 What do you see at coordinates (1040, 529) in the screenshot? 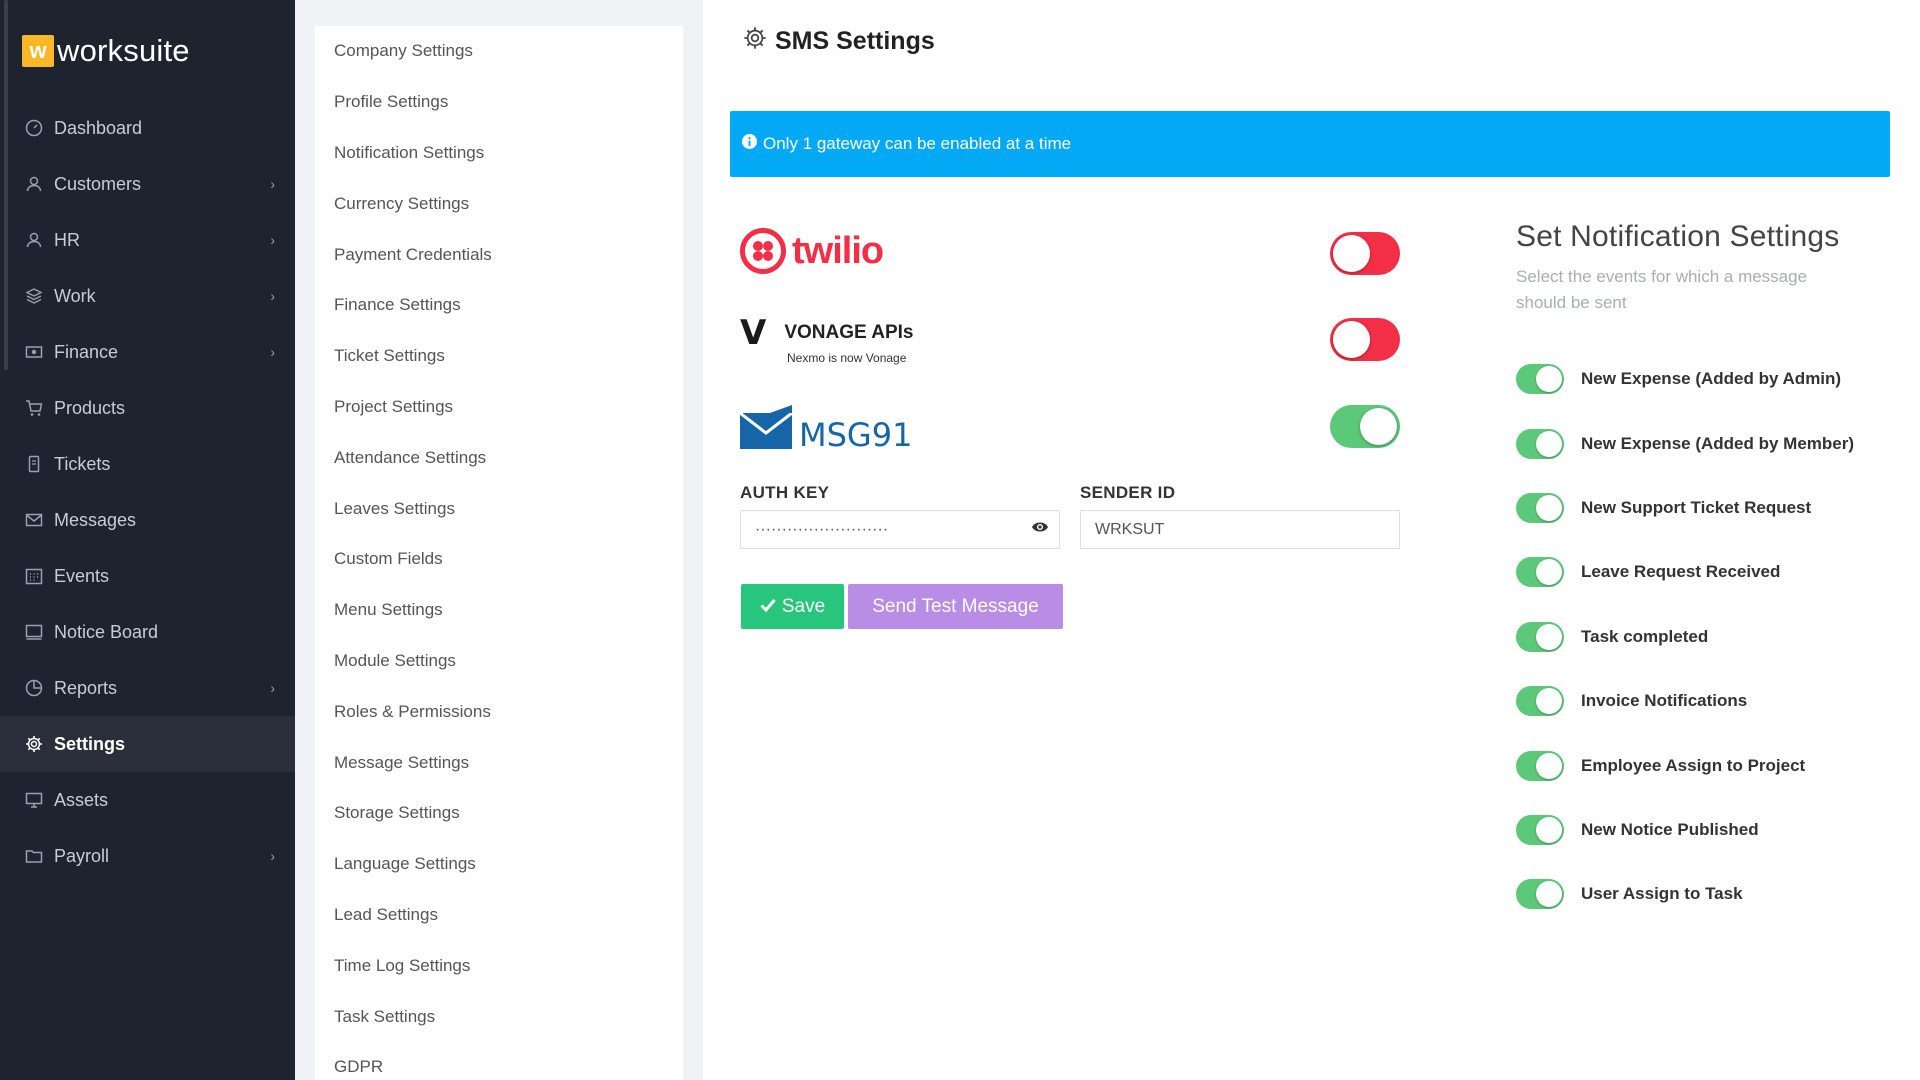
I see `eye-icon` at bounding box center [1040, 529].